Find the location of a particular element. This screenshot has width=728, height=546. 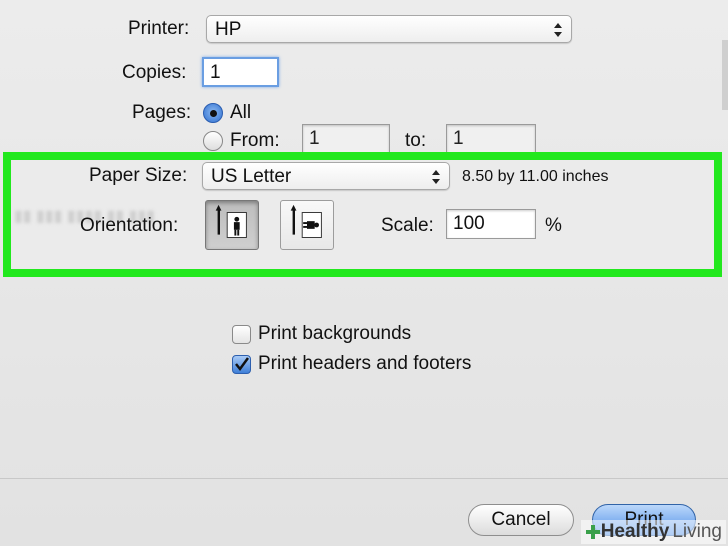

paper-size-popup: US Letter is located at coordinates (326, 176).